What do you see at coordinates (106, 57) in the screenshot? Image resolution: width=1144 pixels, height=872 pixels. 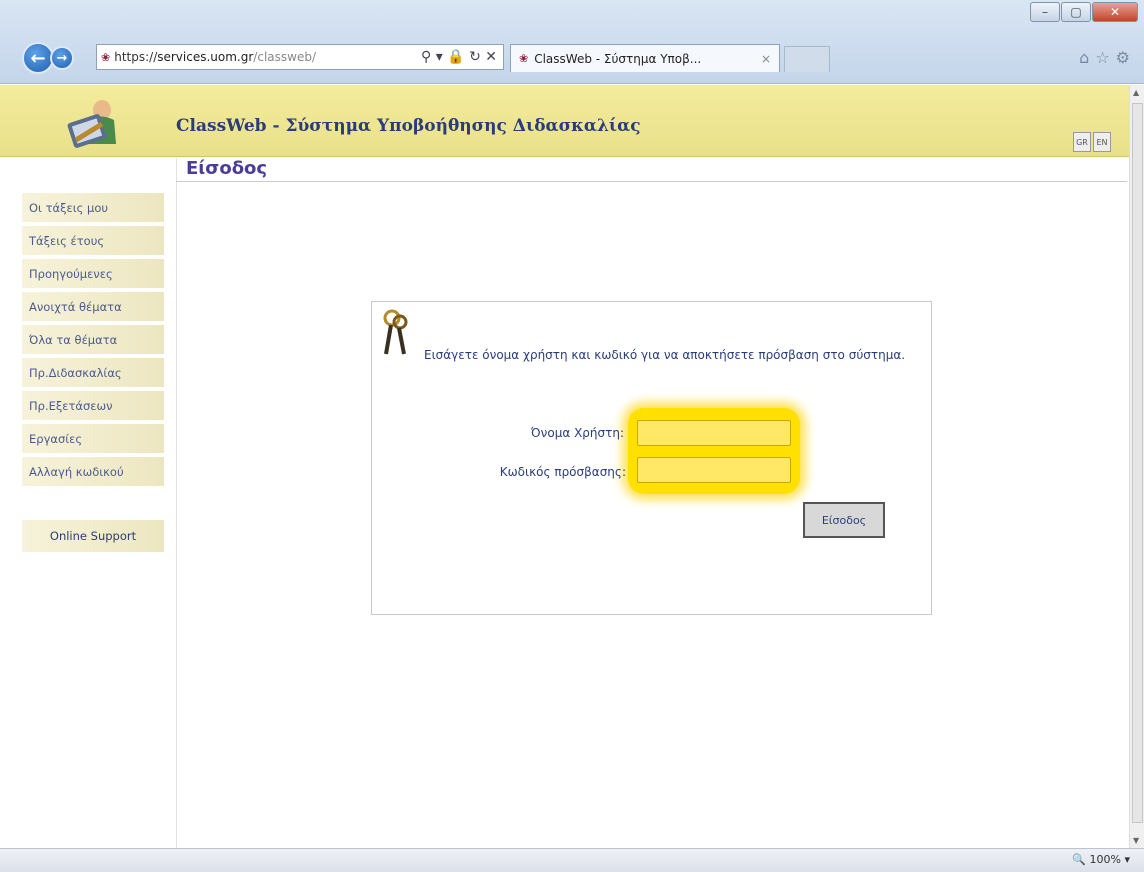 I see `site-favicon-icon: ❀` at bounding box center [106, 57].